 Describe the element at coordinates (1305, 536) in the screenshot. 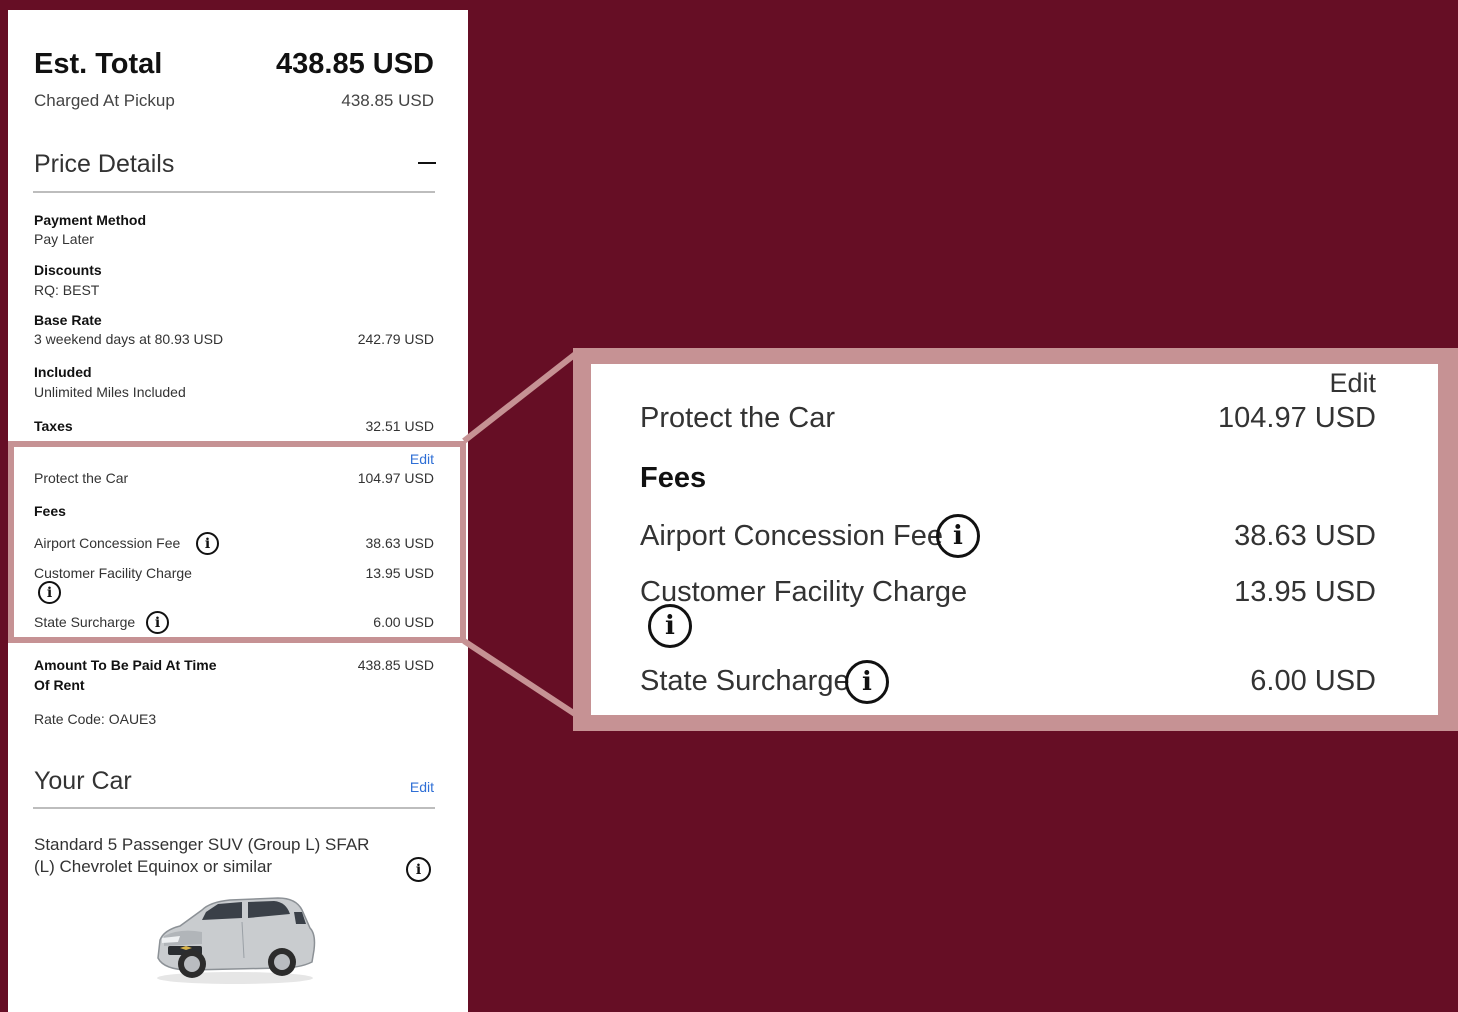

I see `zoom-airport-fee-value: 38.63 USD` at that location.